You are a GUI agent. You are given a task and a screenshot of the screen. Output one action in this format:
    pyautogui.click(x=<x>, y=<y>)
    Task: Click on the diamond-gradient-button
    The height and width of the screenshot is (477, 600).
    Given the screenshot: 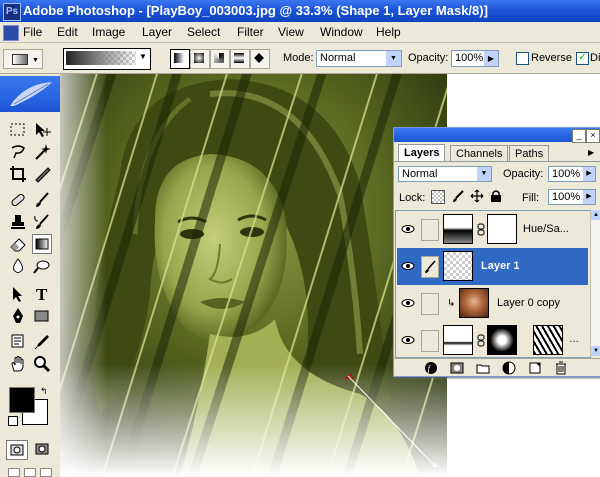 What is the action you would take?
    pyautogui.click(x=260, y=59)
    